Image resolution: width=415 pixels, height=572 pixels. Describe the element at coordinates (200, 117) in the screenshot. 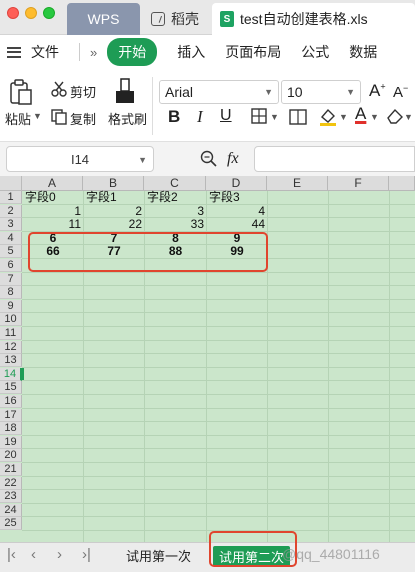

I see `italic-icon: I` at that location.